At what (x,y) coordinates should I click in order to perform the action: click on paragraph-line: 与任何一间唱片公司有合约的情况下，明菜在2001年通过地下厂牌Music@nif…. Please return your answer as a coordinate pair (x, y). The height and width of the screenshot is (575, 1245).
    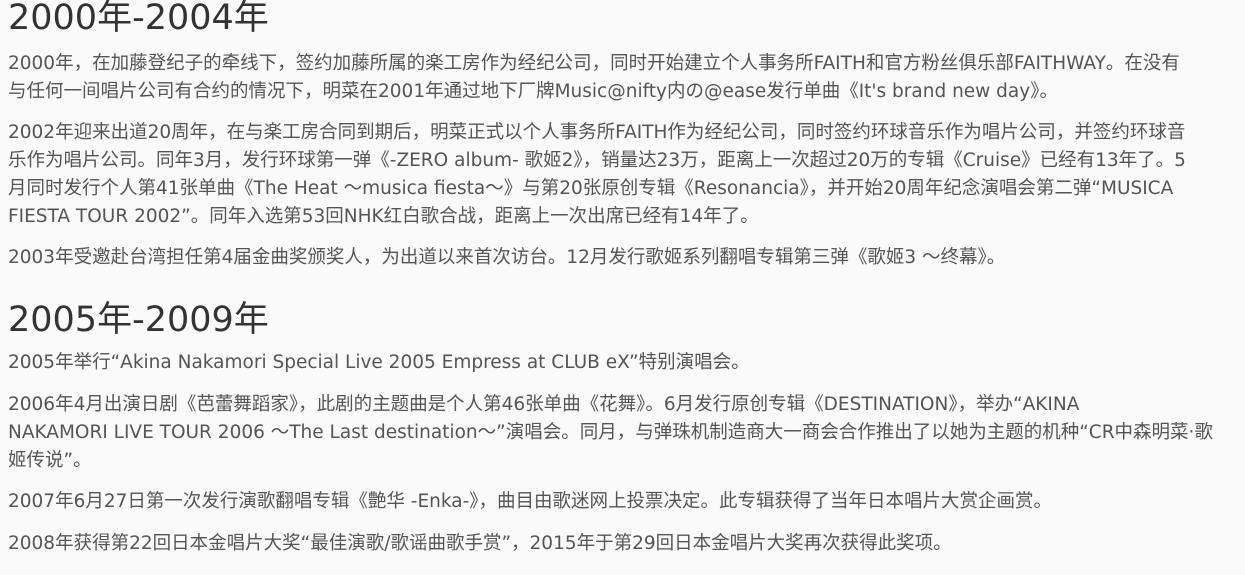
    Looking at the image, I should click on (533, 91).